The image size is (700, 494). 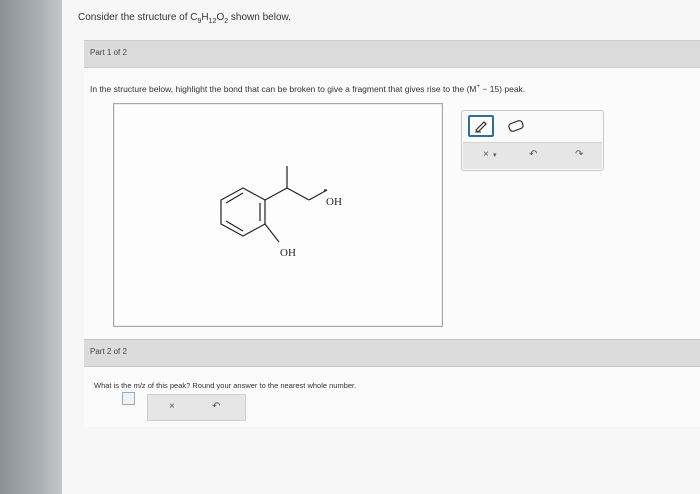 What do you see at coordinates (334, 202) in the screenshot?
I see `oh-label-top: OH` at bounding box center [334, 202].